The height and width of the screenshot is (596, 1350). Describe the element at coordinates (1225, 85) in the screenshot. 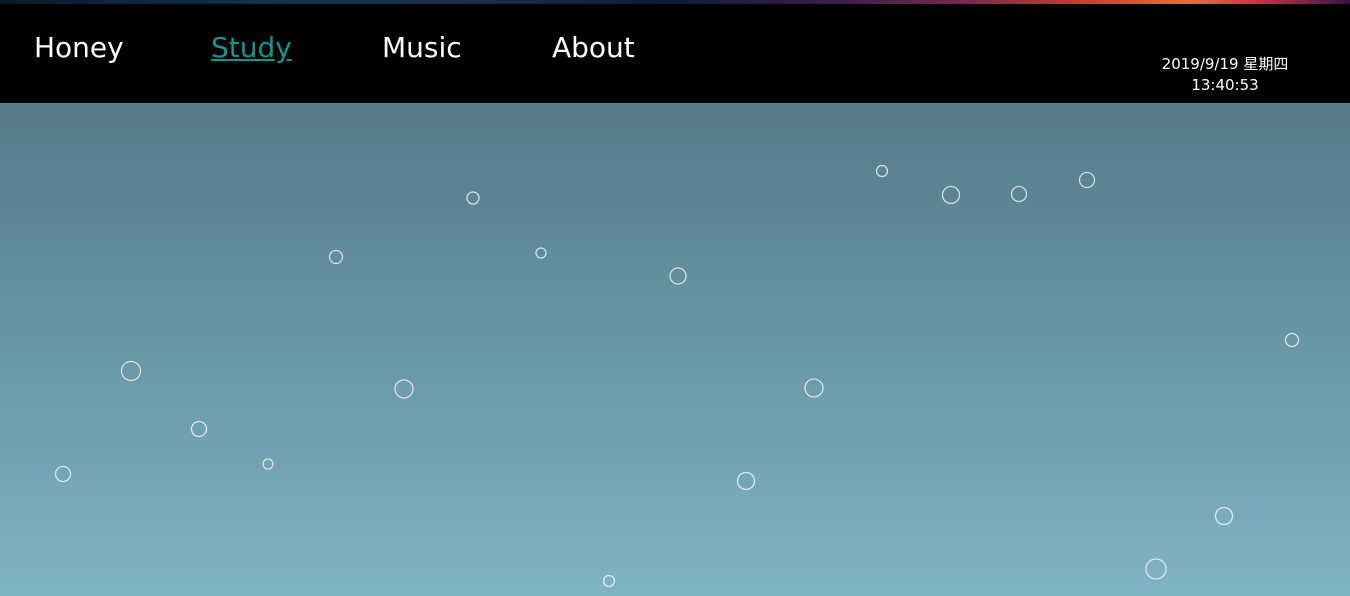

I see `clock-time: 13:40:53` at that location.